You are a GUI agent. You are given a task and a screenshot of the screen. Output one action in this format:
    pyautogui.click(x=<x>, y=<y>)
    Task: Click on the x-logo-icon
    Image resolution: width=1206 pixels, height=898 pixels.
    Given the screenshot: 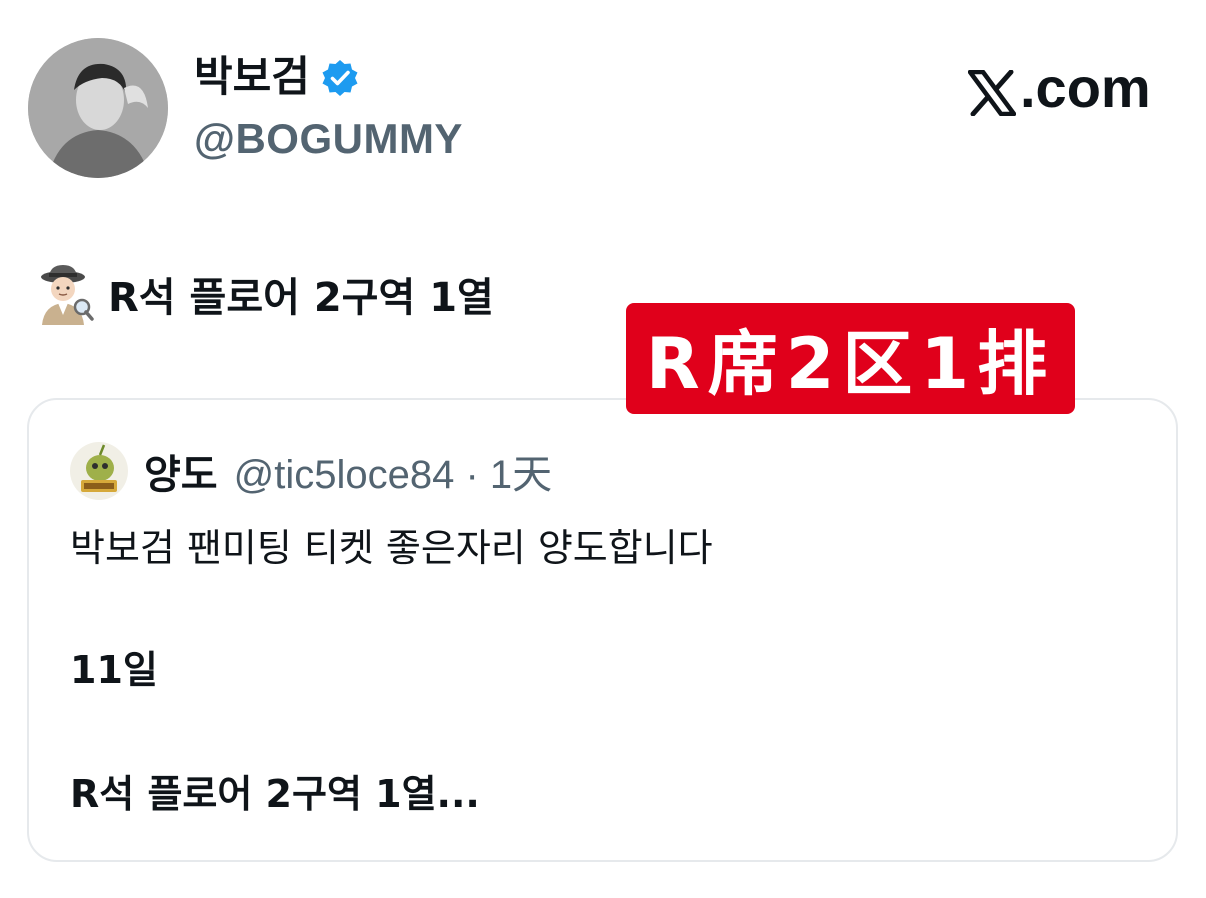 What is the action you would take?
    pyautogui.click(x=992, y=91)
    